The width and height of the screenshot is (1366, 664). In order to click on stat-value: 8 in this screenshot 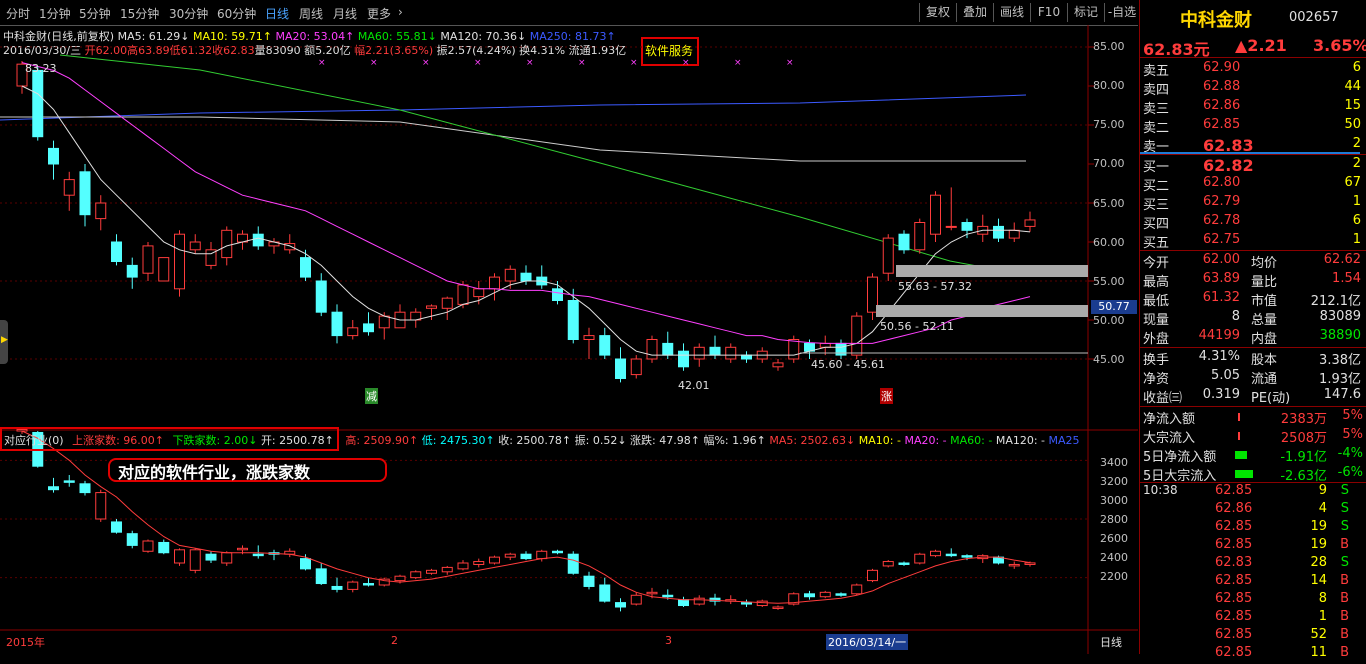, I will do `click(1235, 316)`.